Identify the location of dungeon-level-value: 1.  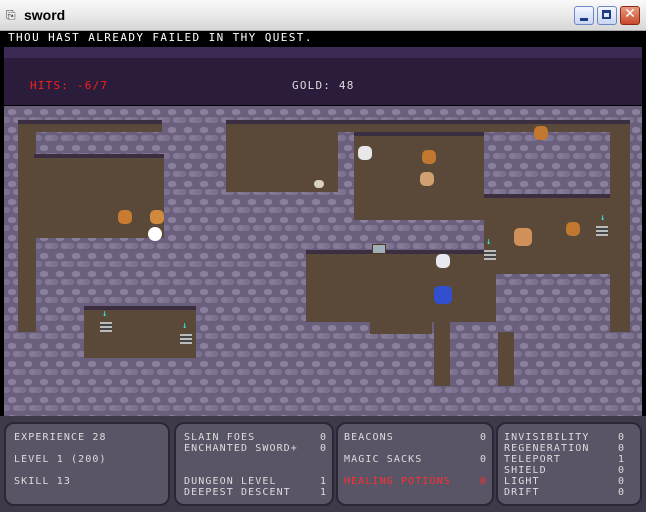
(322, 481).